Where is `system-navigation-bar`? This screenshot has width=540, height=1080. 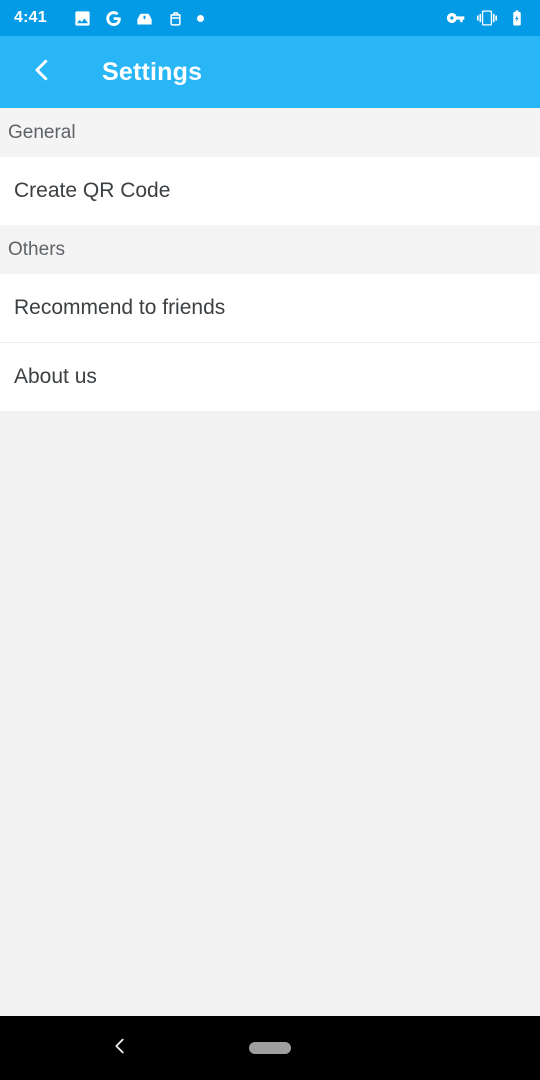
system-navigation-bar is located at coordinates (270, 1048).